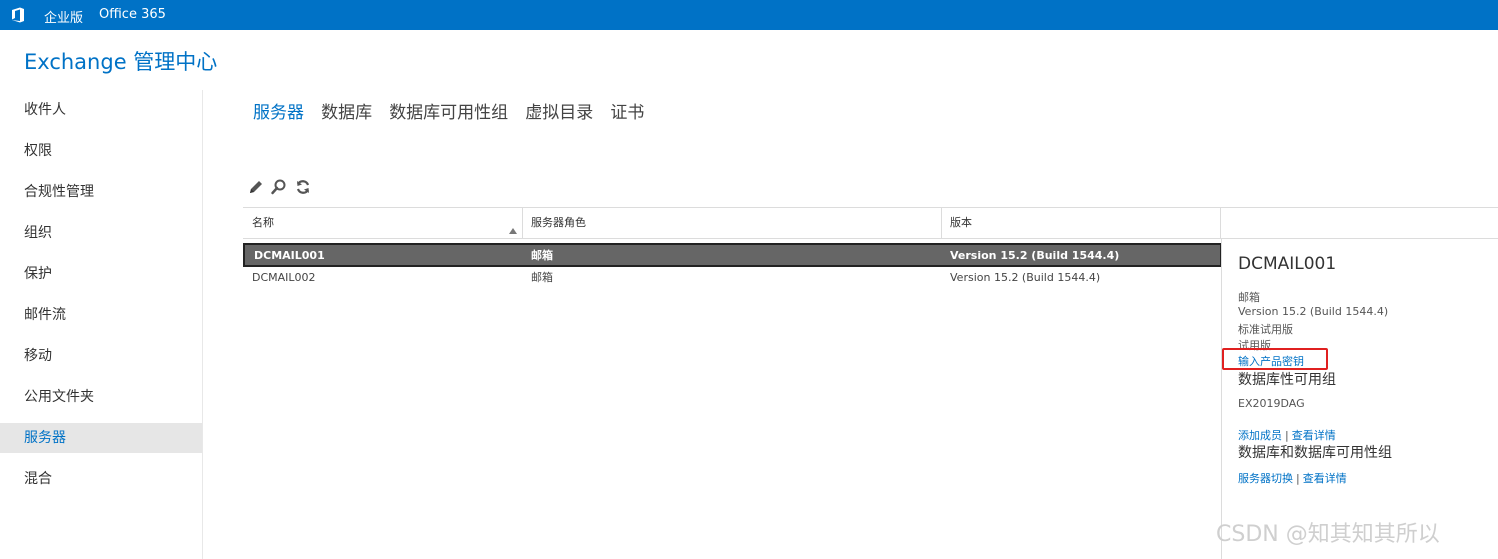 The height and width of the screenshot is (559, 1498). I want to click on dag-heading: 数据库性可用组, so click(1287, 380).